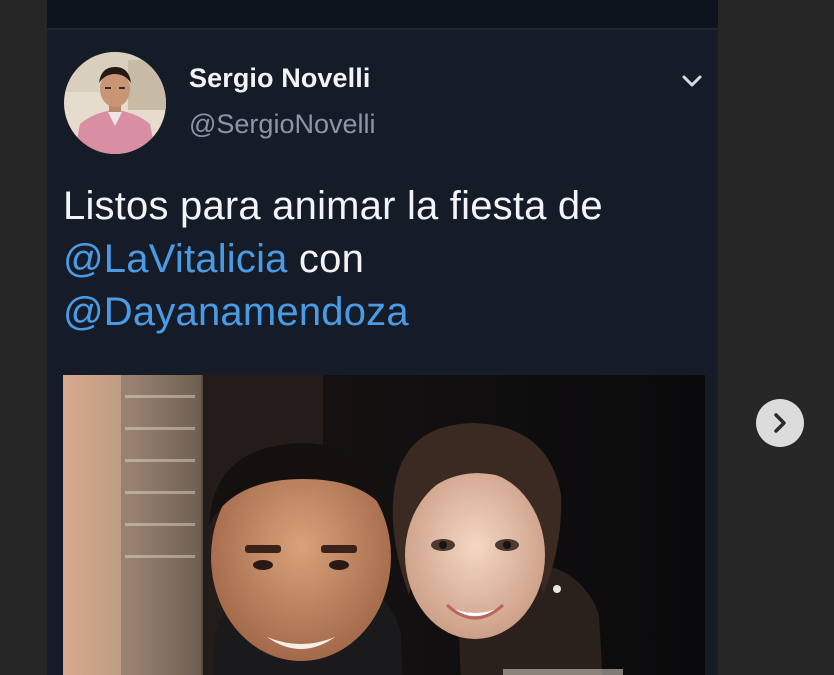 This screenshot has height=675, width=834. I want to click on tweet-text-intro: Listos para animar la fiesta de, so click(333, 206).